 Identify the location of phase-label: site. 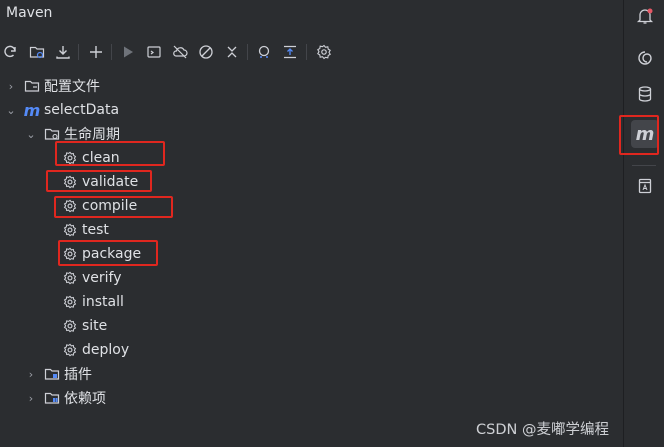
(95, 326).